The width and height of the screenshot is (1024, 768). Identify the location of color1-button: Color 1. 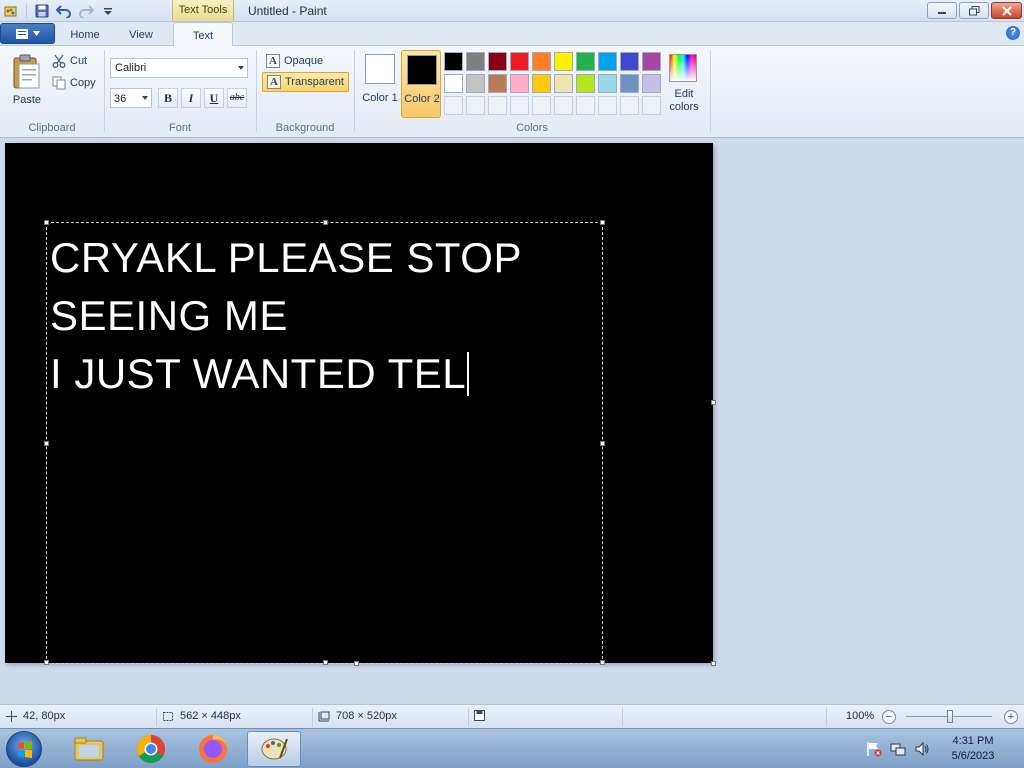
(380, 84).